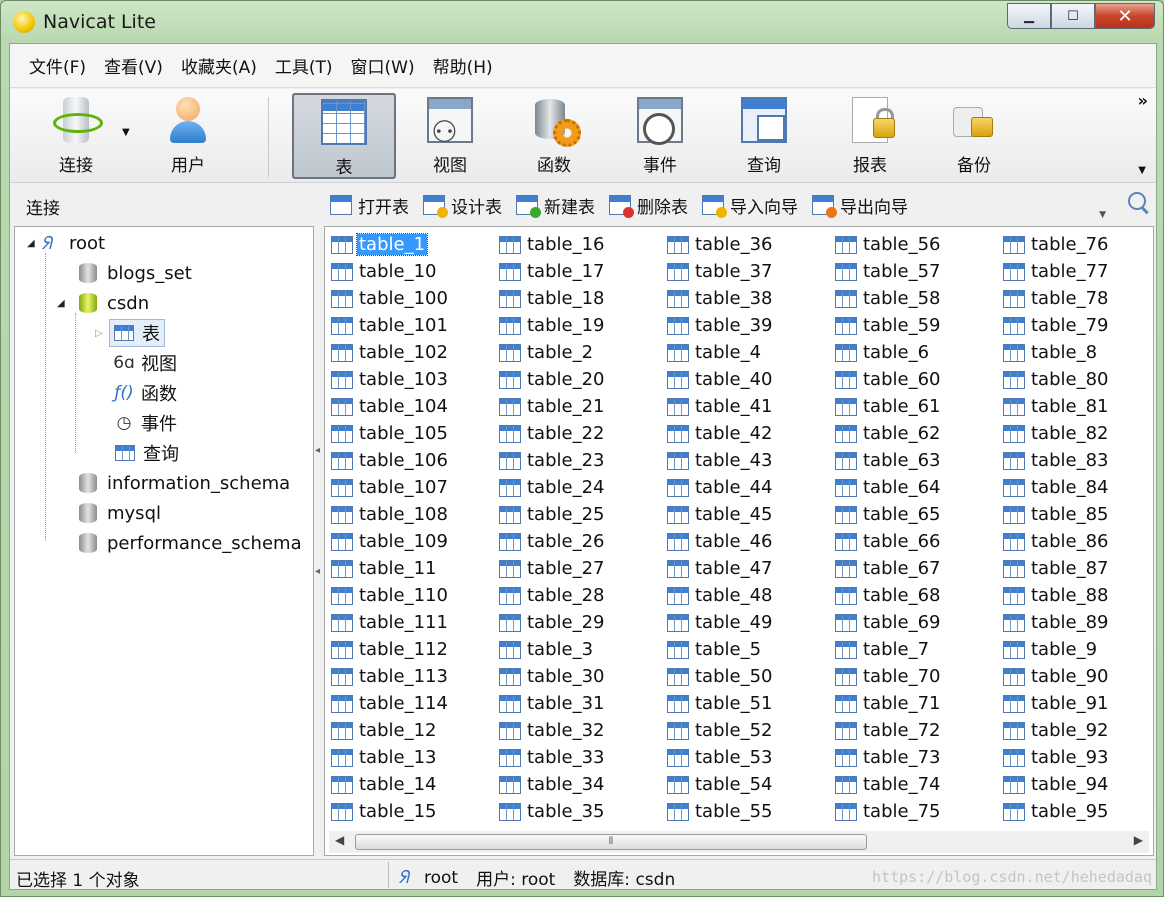 This screenshot has height=897, width=1164. Describe the element at coordinates (751, 676) in the screenshot. I see `table-item: table_50` at that location.